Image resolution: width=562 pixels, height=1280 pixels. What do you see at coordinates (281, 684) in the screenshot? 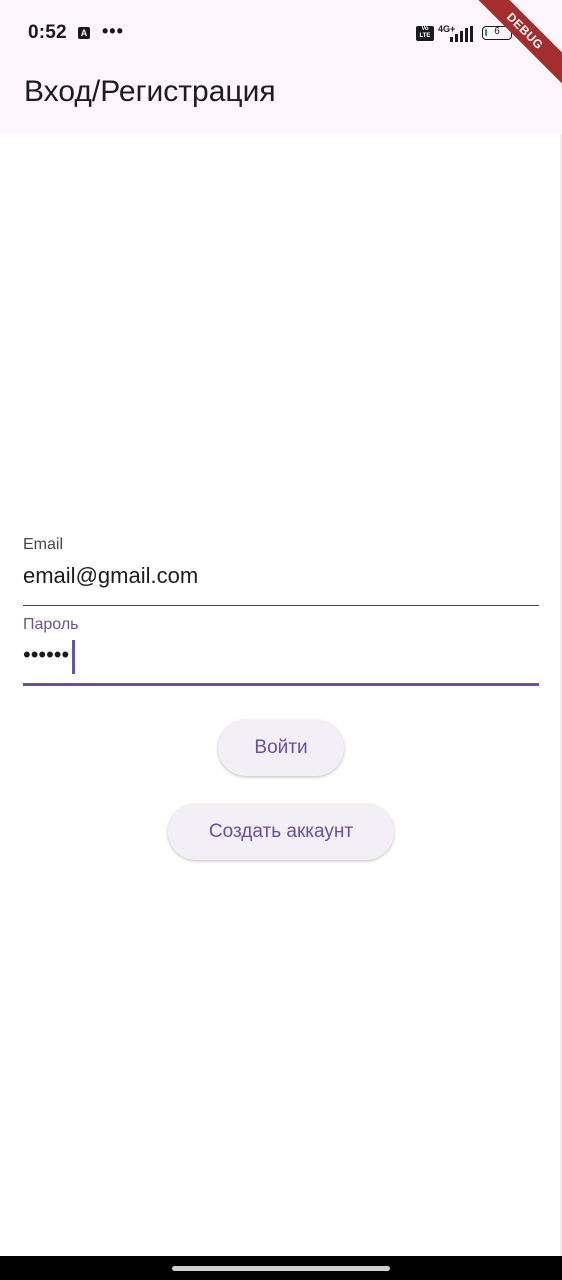
I see `password-field-underline` at bounding box center [281, 684].